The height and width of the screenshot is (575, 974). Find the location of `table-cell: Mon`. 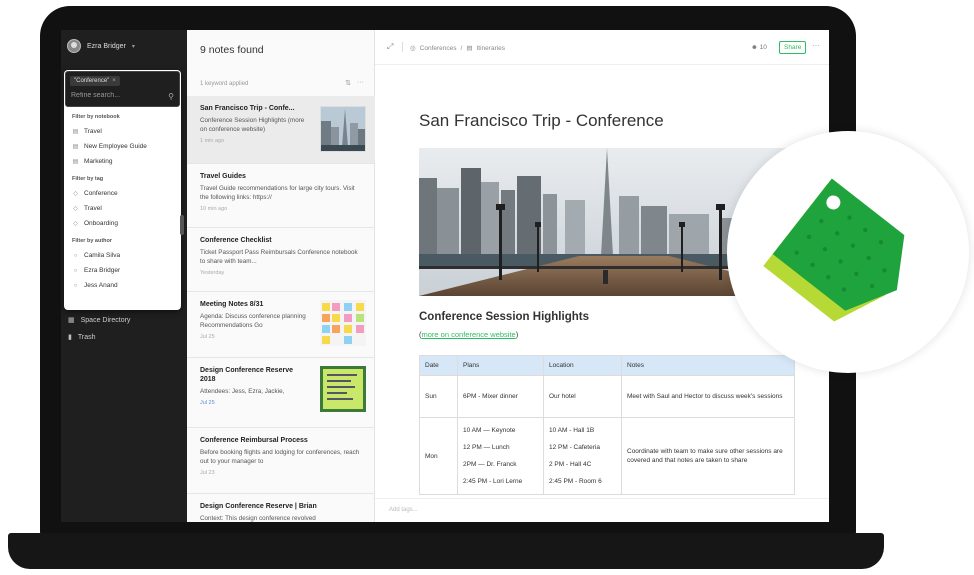

table-cell: Mon is located at coordinates (438, 456).